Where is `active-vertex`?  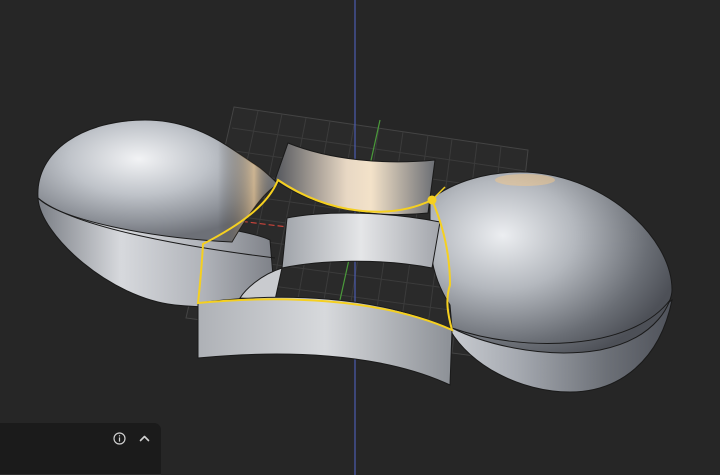
active-vertex is located at coordinates (432, 200).